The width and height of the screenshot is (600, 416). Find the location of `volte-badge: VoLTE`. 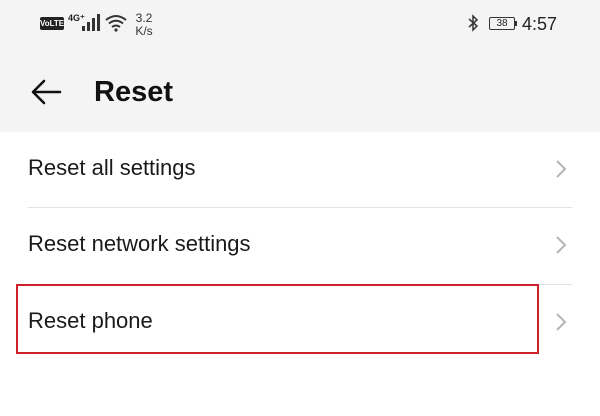

volte-badge: VoLTE is located at coordinates (52, 23).